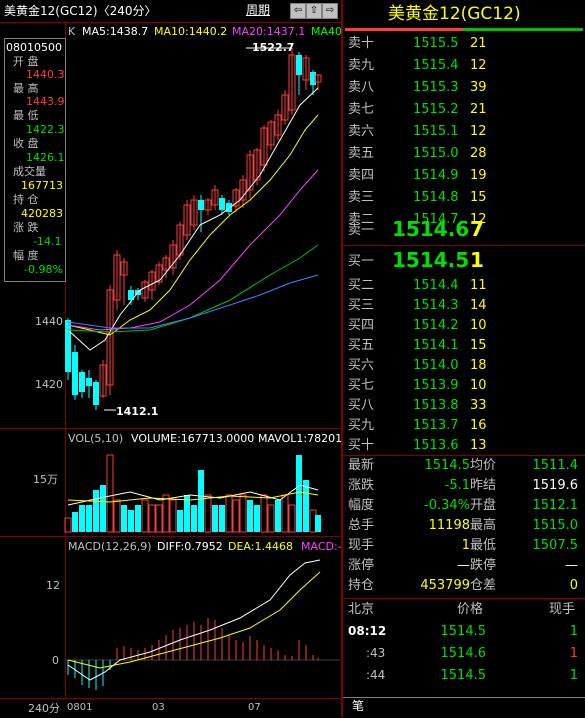  I want to click on sell1-label: 卖一, so click(361, 230).